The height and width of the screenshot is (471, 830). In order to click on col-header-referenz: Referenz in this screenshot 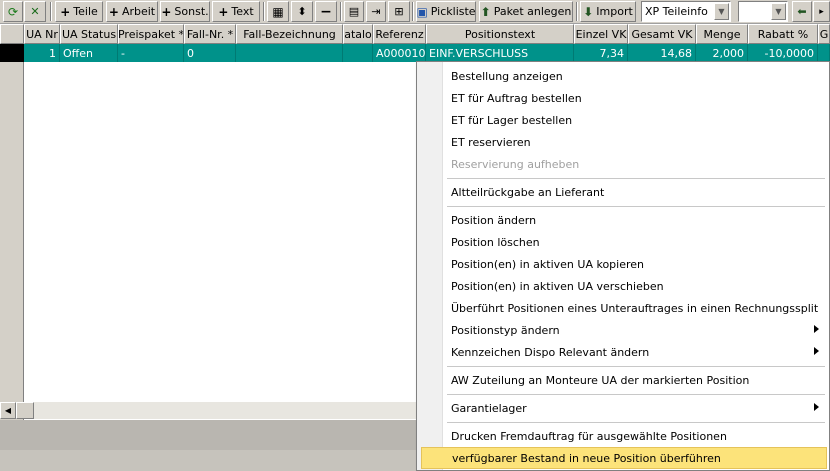, I will do `click(399, 34)`.